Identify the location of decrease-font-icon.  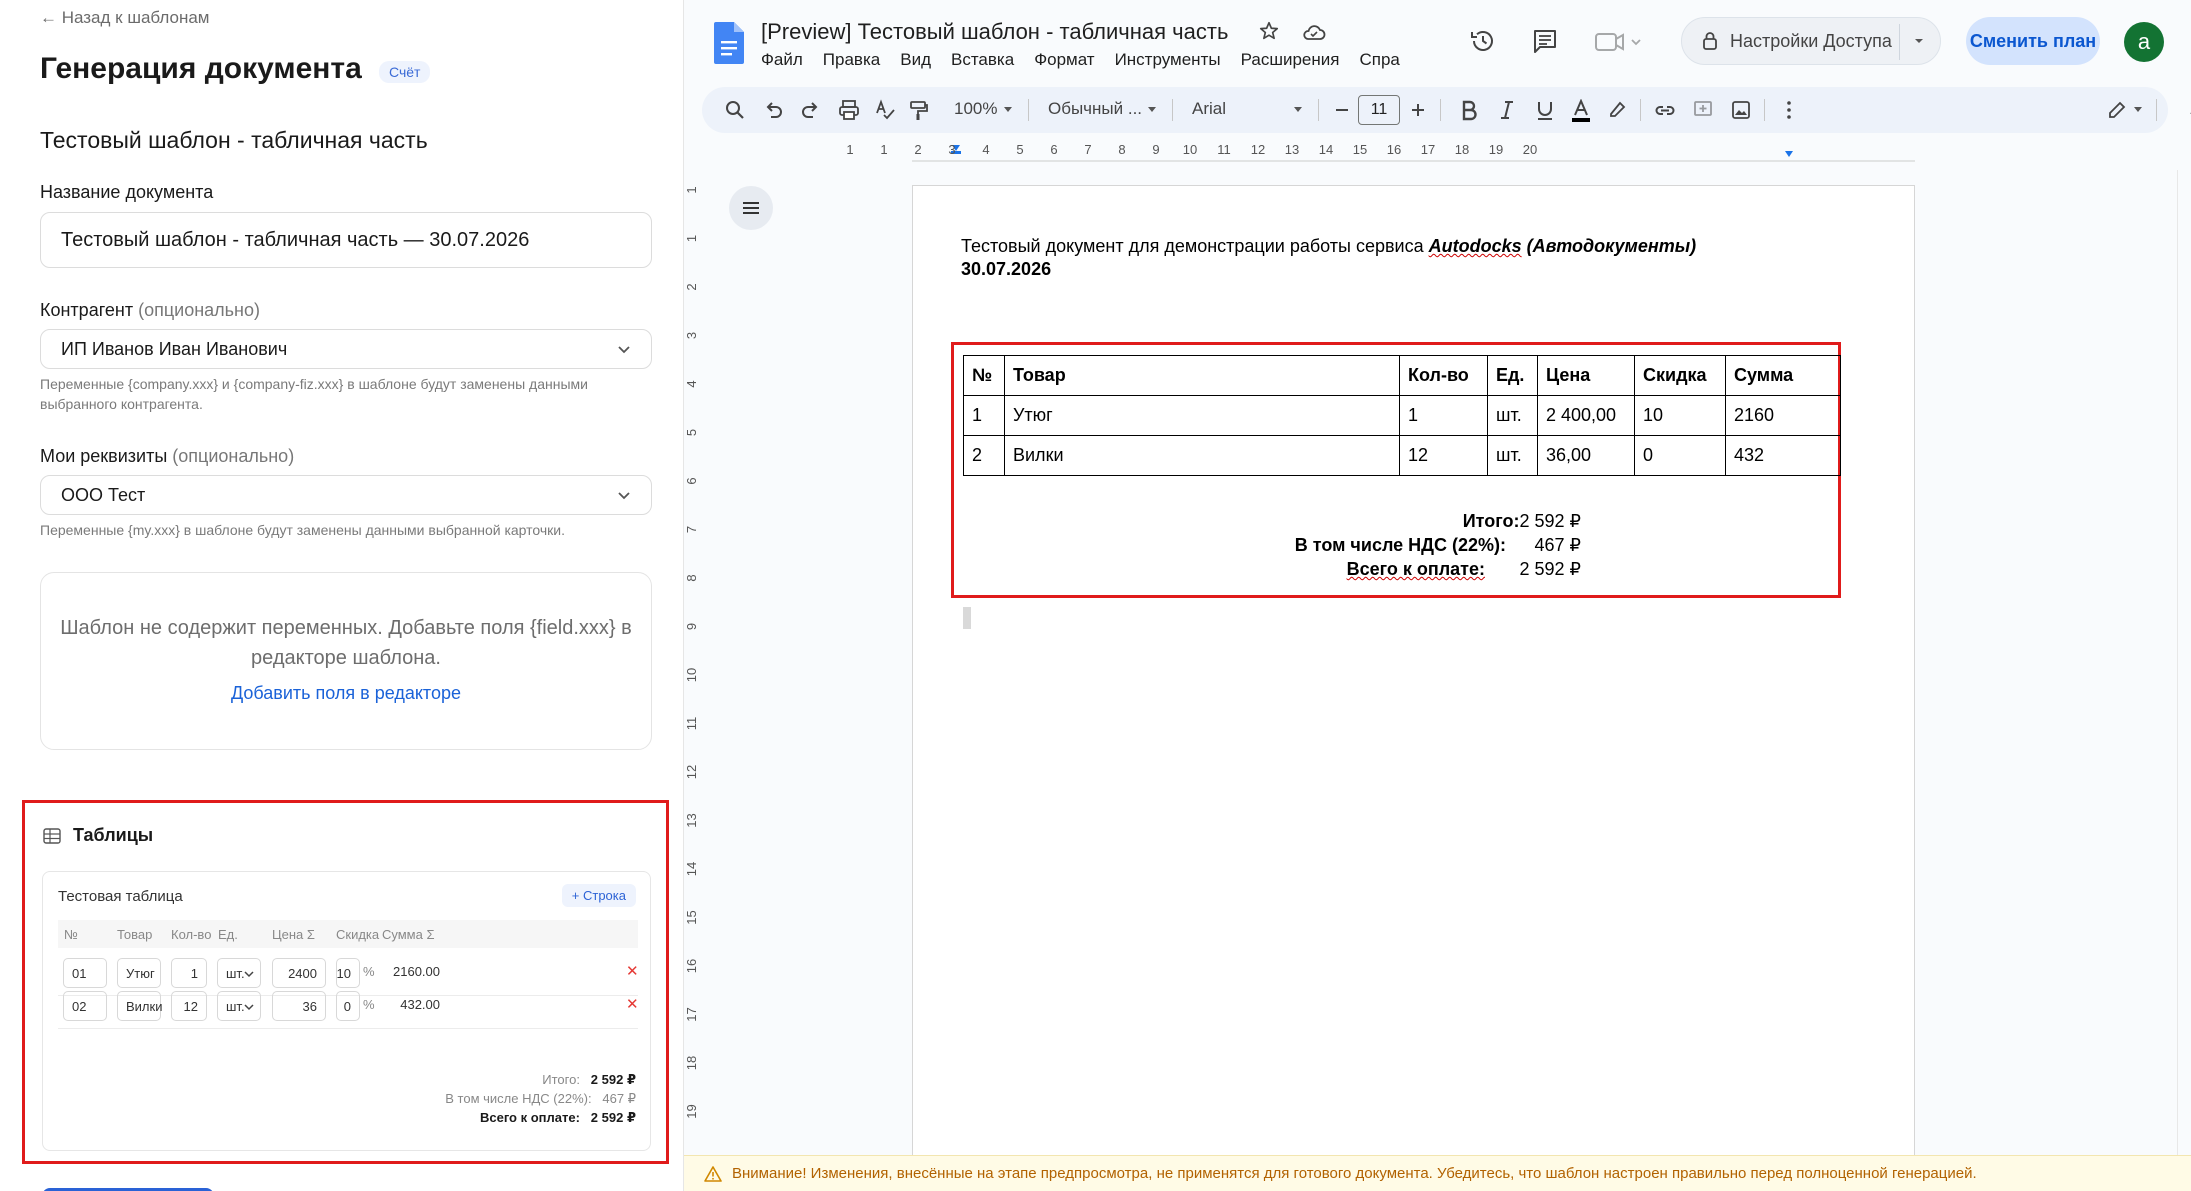
(1342, 110).